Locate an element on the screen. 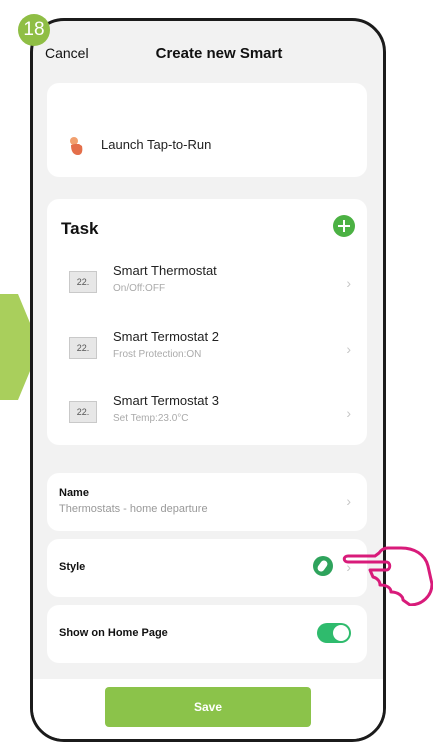 The image size is (433, 748). launch-card: Launch Tap-to-Run is located at coordinates (207, 130).